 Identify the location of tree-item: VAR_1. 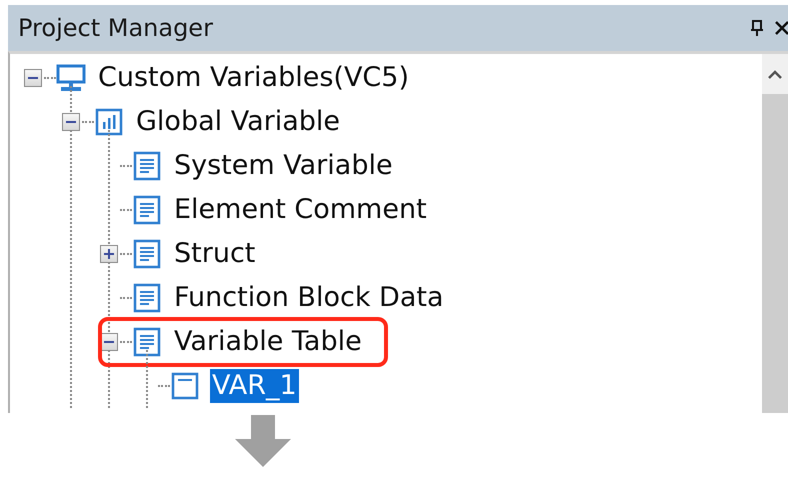
(234, 386).